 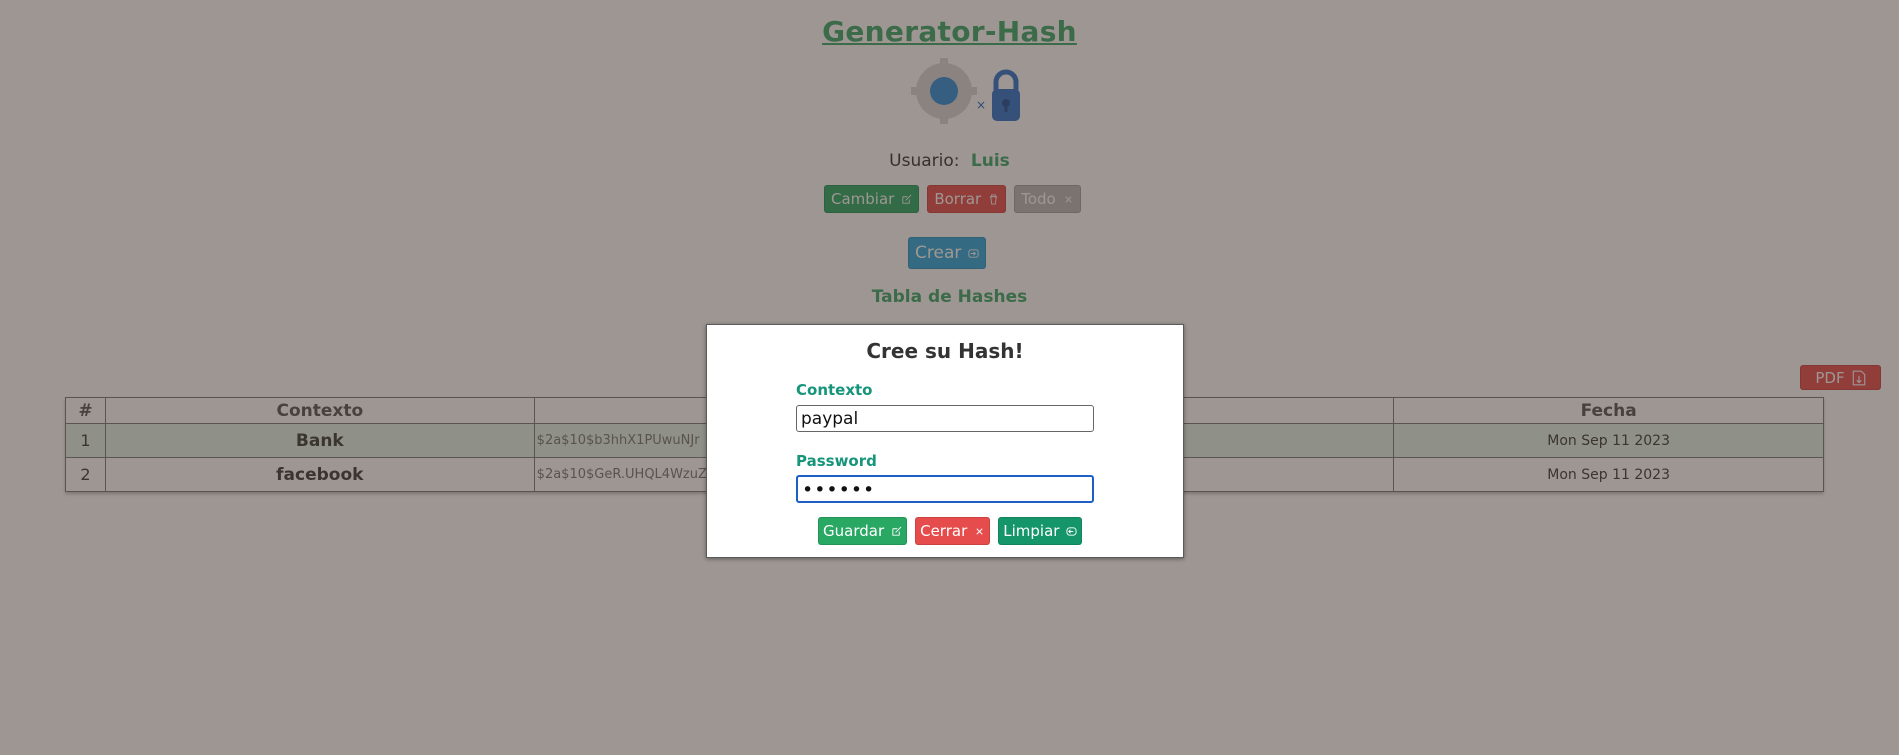 I want to click on guardar-label: Guardar, so click(x=854, y=531).